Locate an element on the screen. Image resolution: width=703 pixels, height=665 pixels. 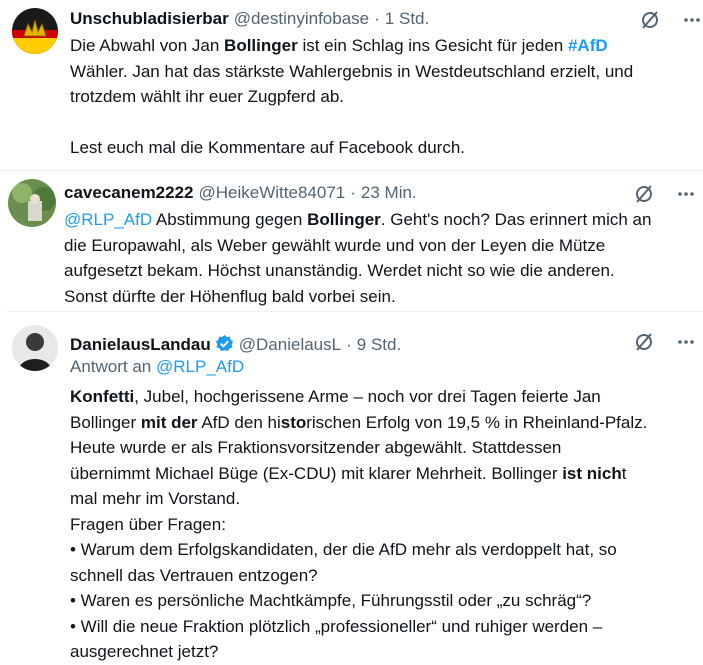
bold-text: sto is located at coordinates (293, 422).